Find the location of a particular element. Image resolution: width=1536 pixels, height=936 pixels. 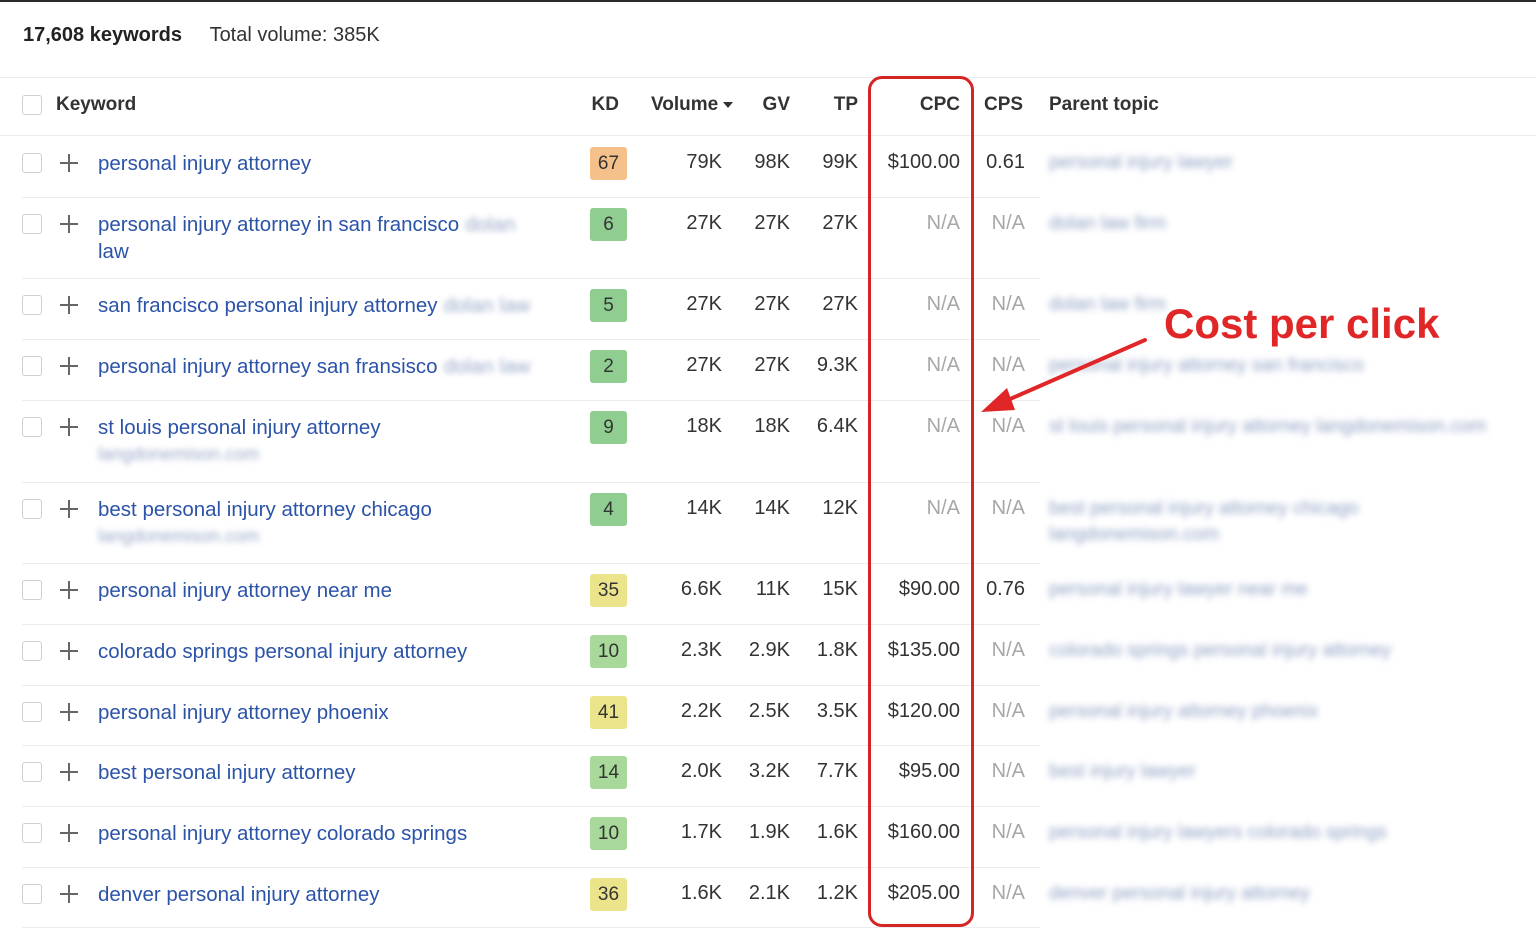

kd-badge: 41 is located at coordinates (608, 712).